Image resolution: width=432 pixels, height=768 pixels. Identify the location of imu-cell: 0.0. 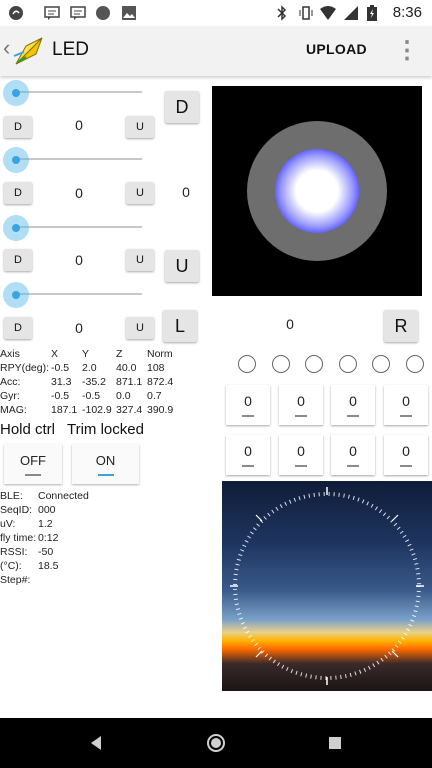
(123, 396).